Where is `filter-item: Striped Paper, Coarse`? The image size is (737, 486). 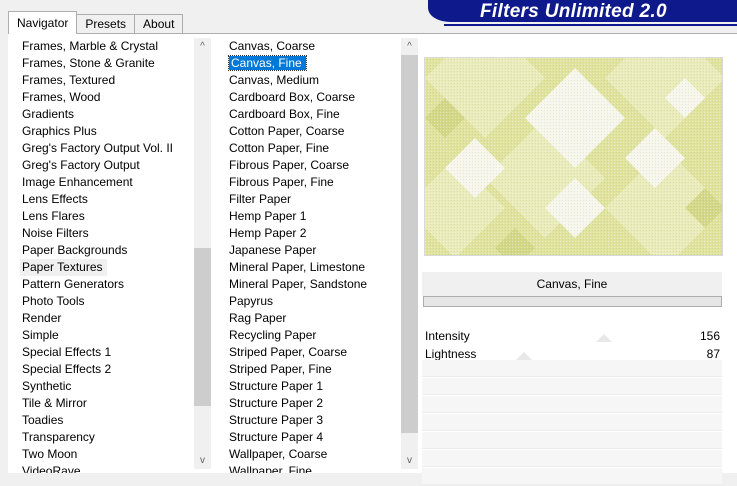
filter-item: Striped Paper, Coarse is located at coordinates (314, 352).